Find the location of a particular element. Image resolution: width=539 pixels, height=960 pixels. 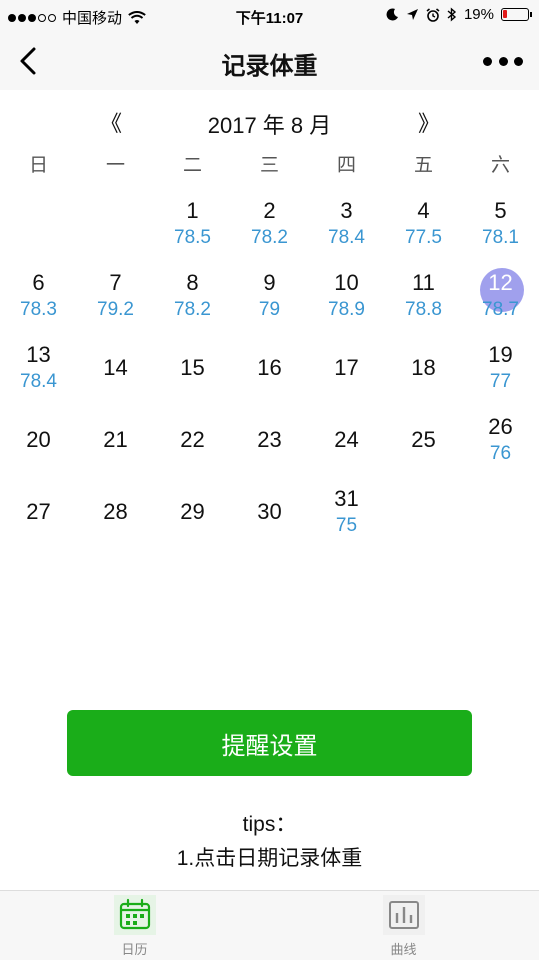

calendar-day-cell: 26 76 is located at coordinates (500, 440).